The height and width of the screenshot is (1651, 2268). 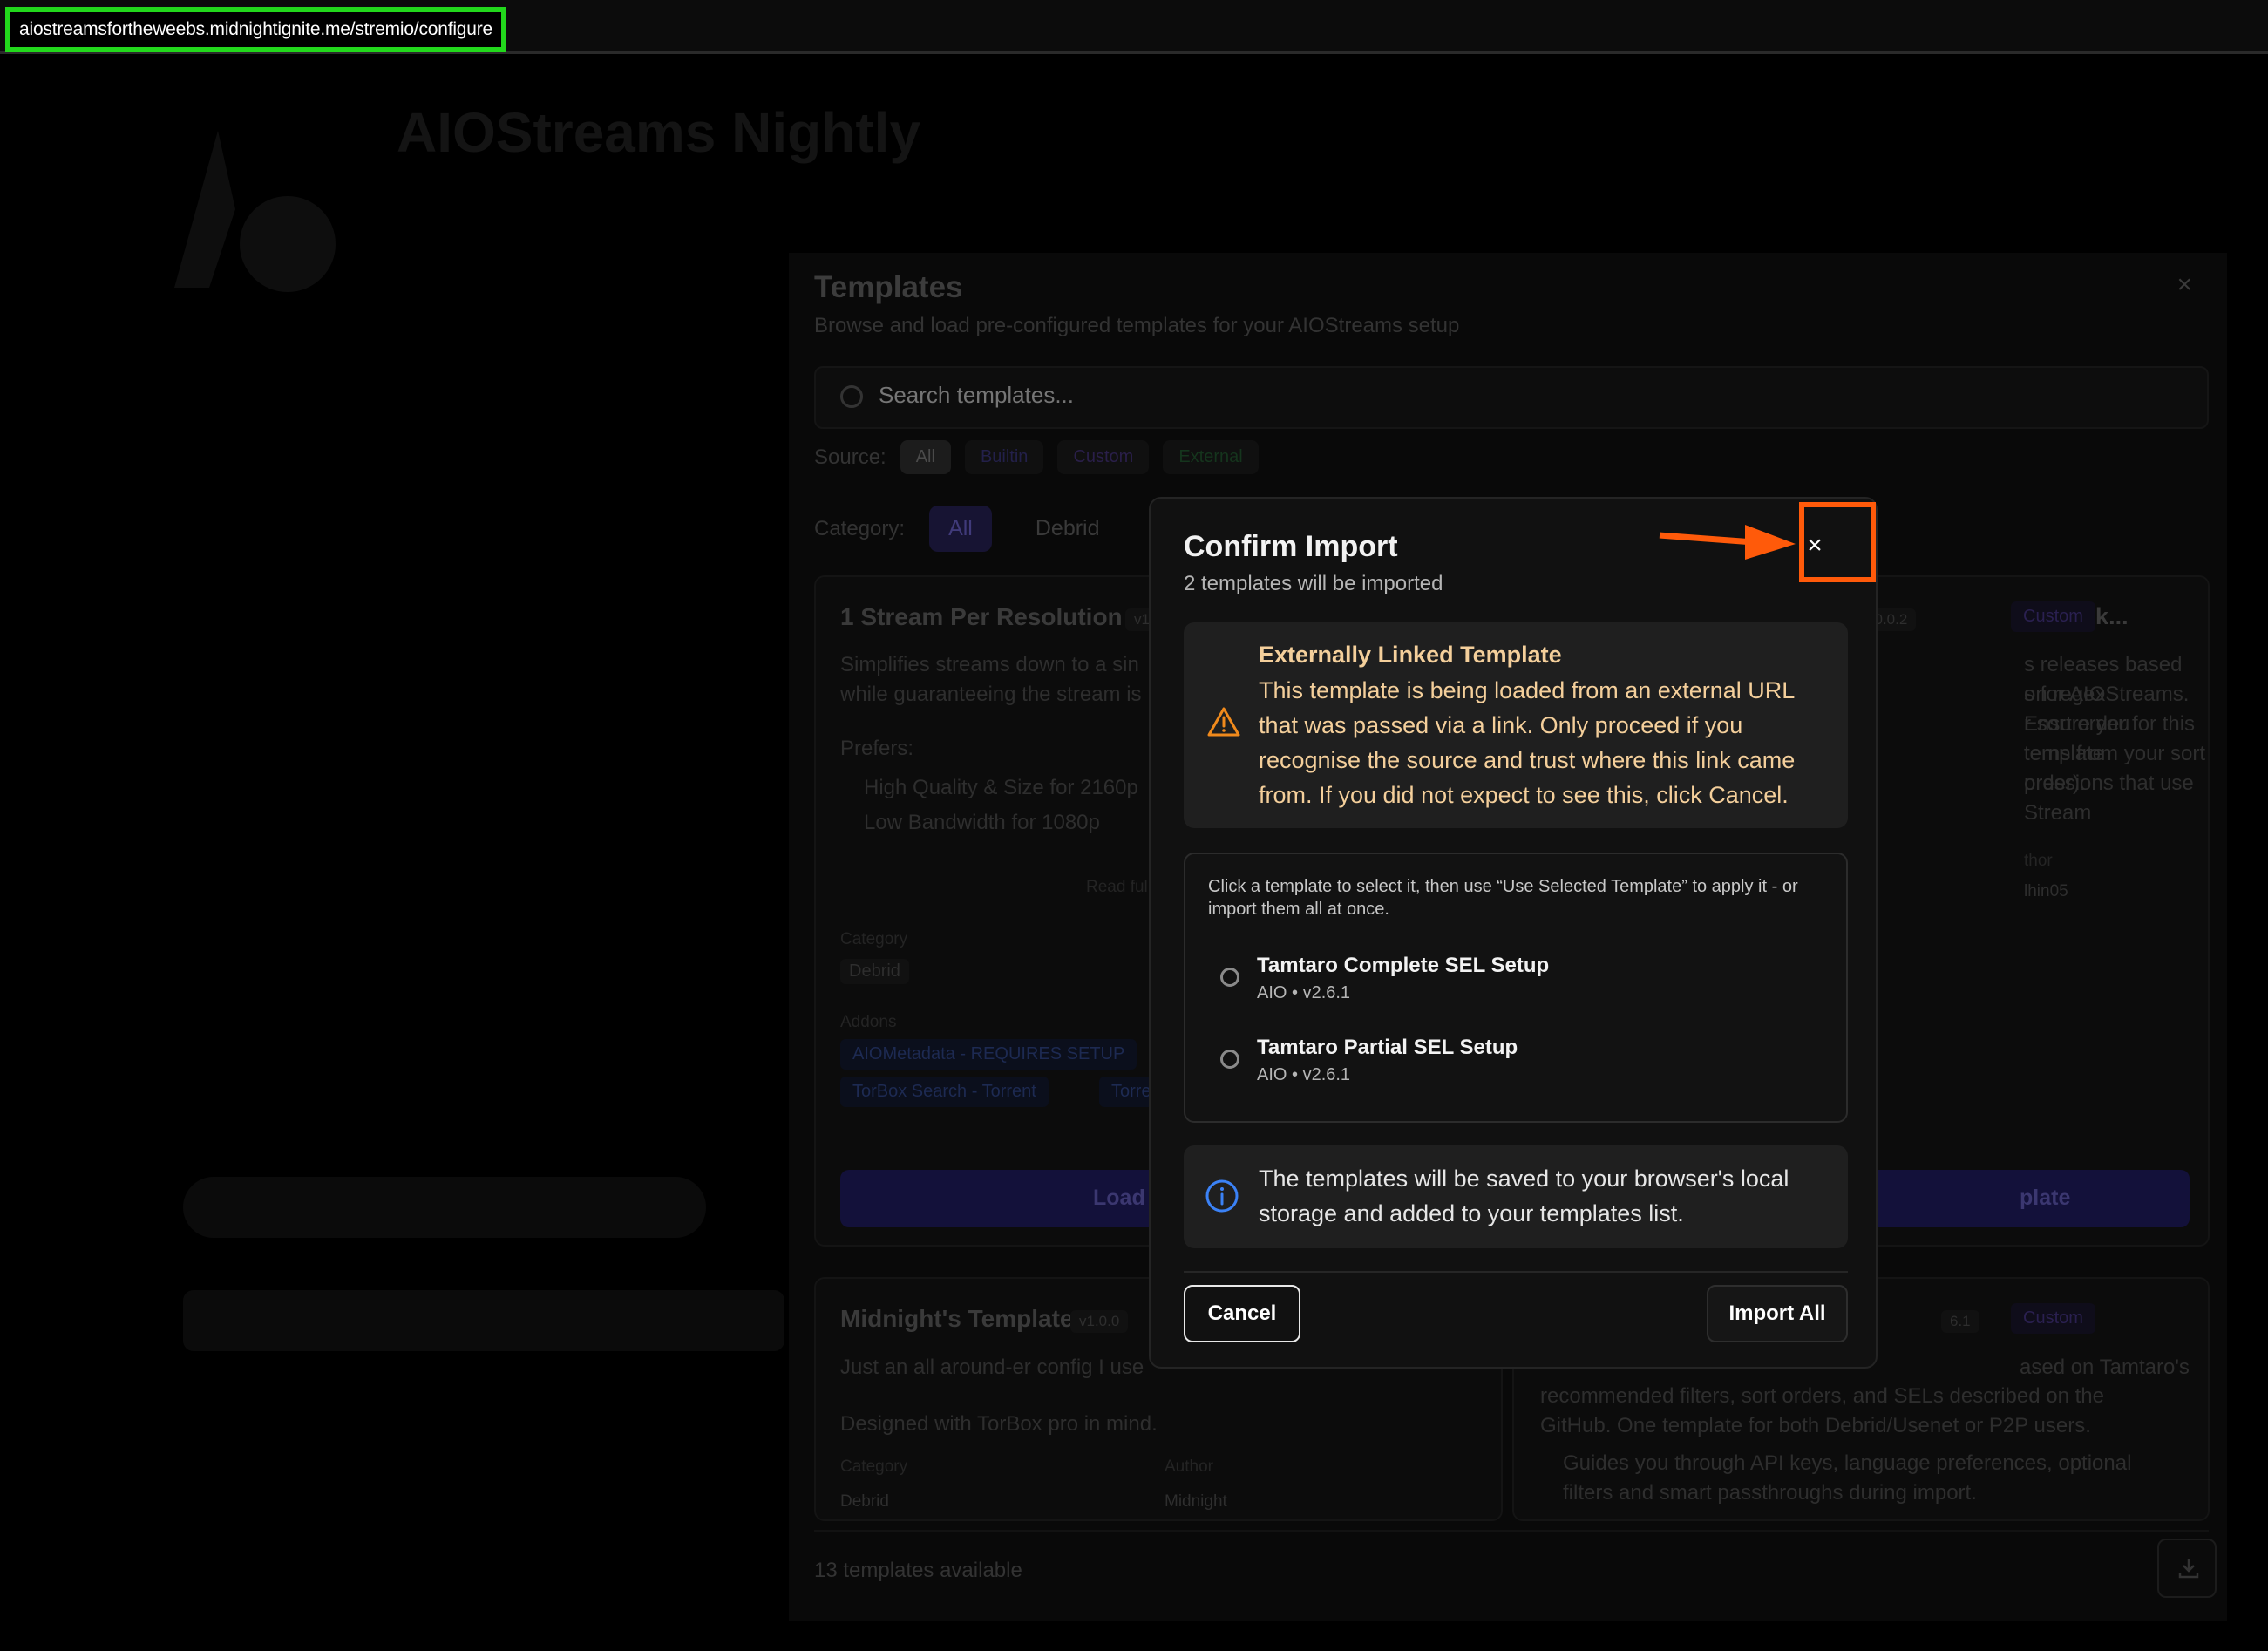 What do you see at coordinates (960, 529) in the screenshot?
I see `category-chip-all: All` at bounding box center [960, 529].